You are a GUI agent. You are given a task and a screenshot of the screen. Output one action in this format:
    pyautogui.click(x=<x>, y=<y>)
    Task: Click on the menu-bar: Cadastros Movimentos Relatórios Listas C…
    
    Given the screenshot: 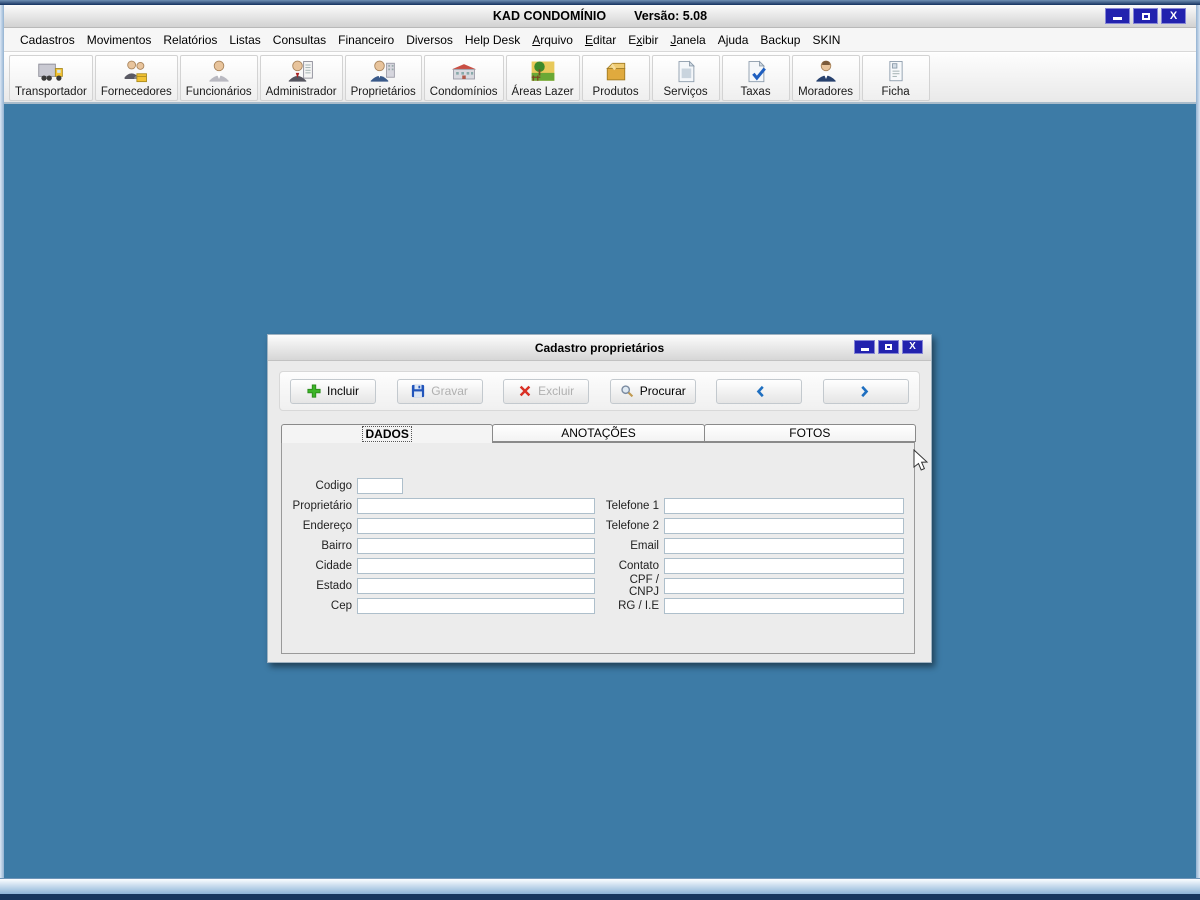 What is the action you would take?
    pyautogui.click(x=600, y=40)
    